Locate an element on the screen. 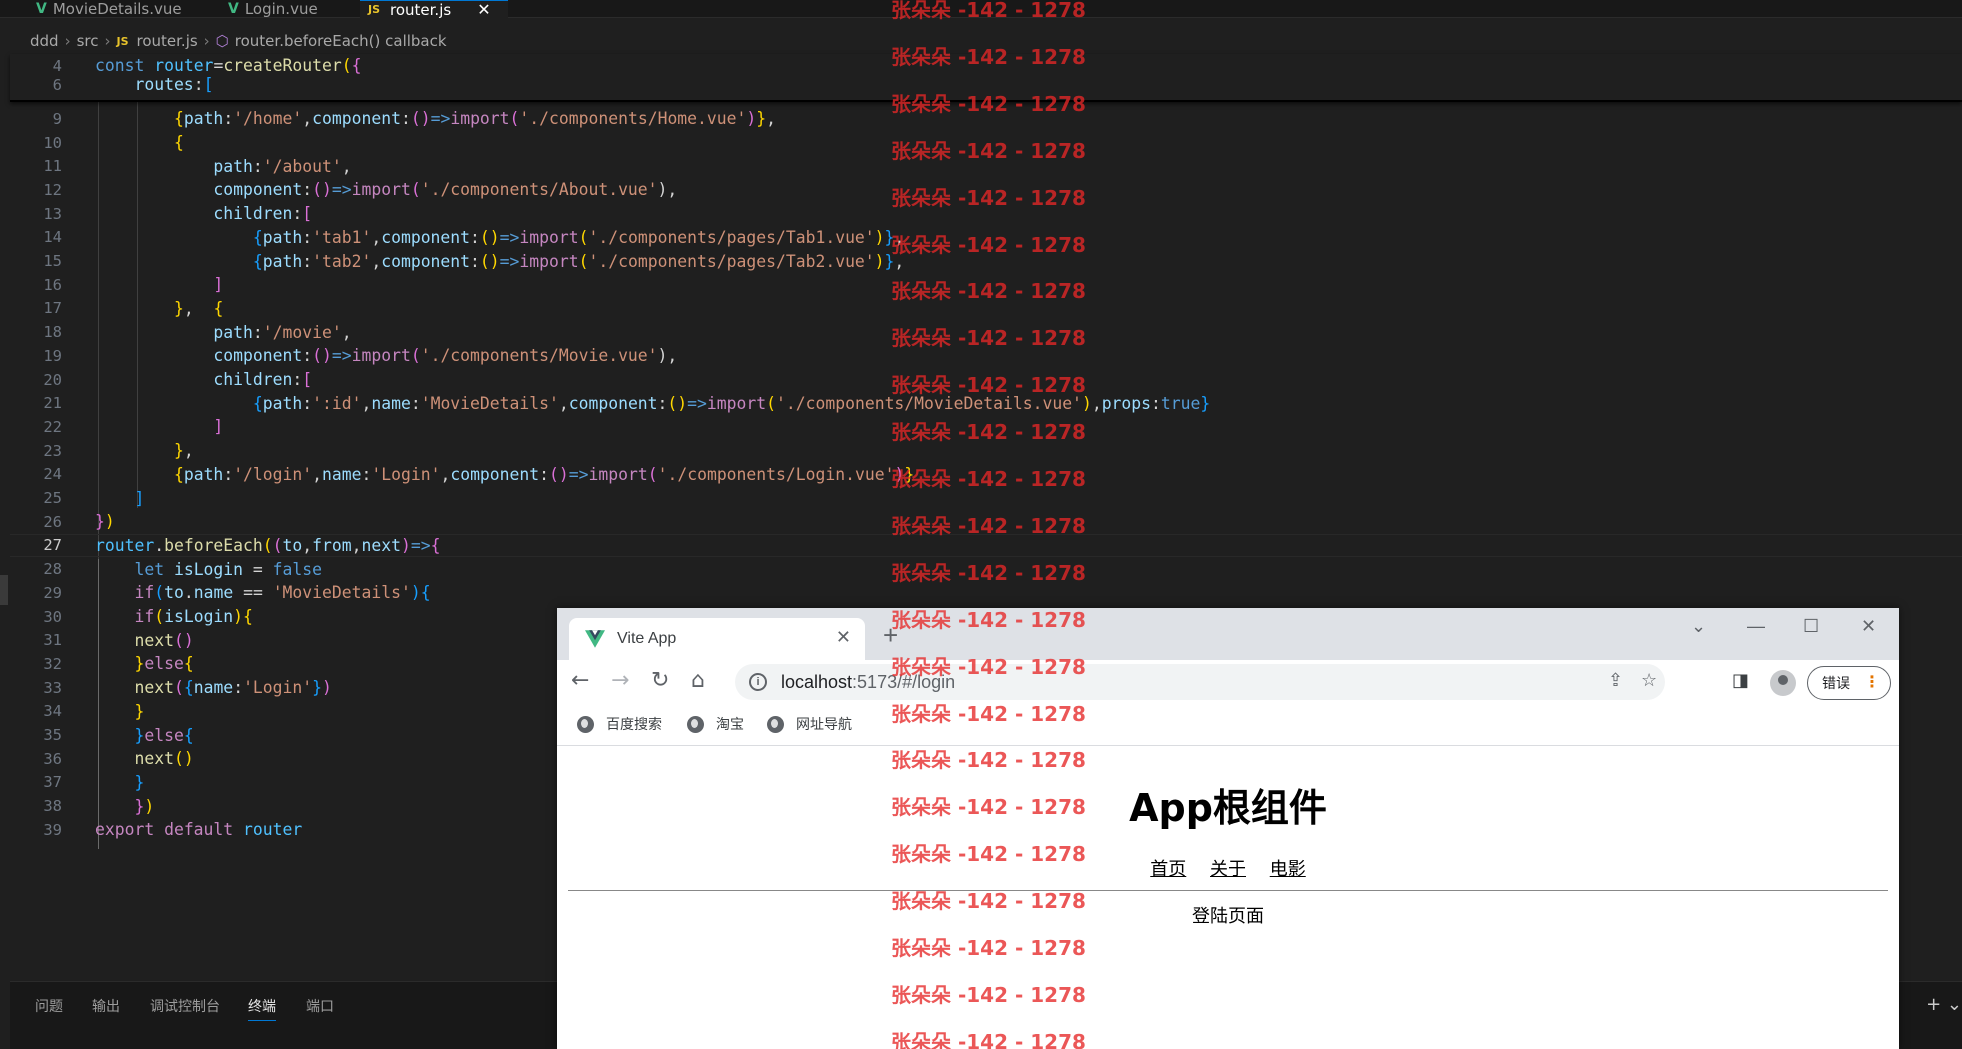  site-info-icon: i is located at coordinates (758, 682).